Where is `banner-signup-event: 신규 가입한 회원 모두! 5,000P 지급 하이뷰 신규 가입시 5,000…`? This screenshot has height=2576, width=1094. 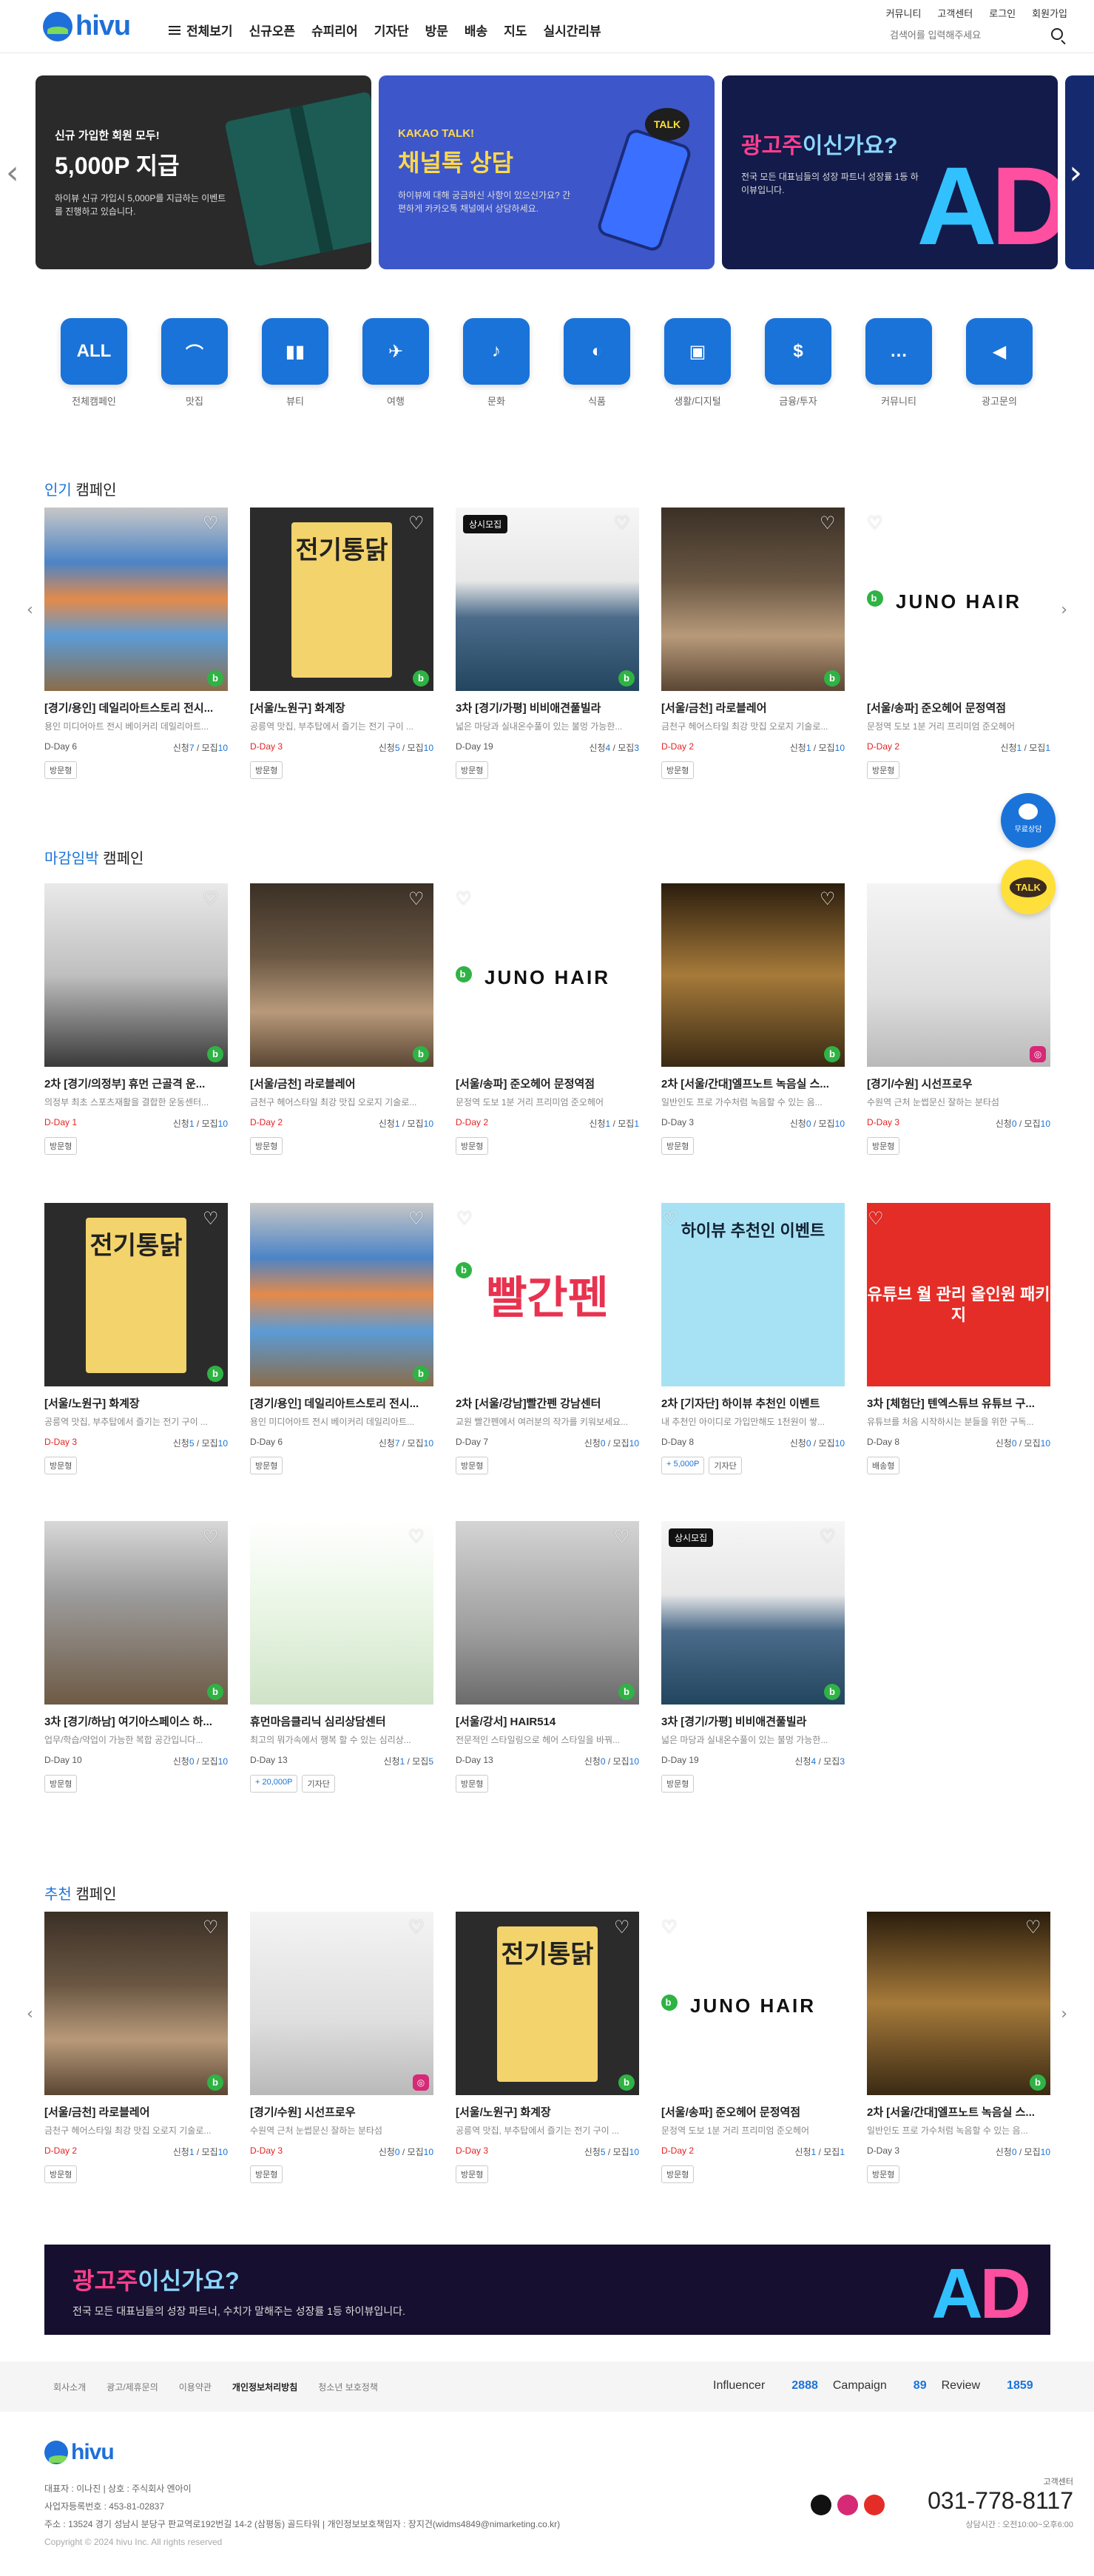 banner-signup-event: 신규 가입한 회원 모두! 5,000P 지급 하이뷰 신규 가입시 5,000… is located at coordinates (204, 172).